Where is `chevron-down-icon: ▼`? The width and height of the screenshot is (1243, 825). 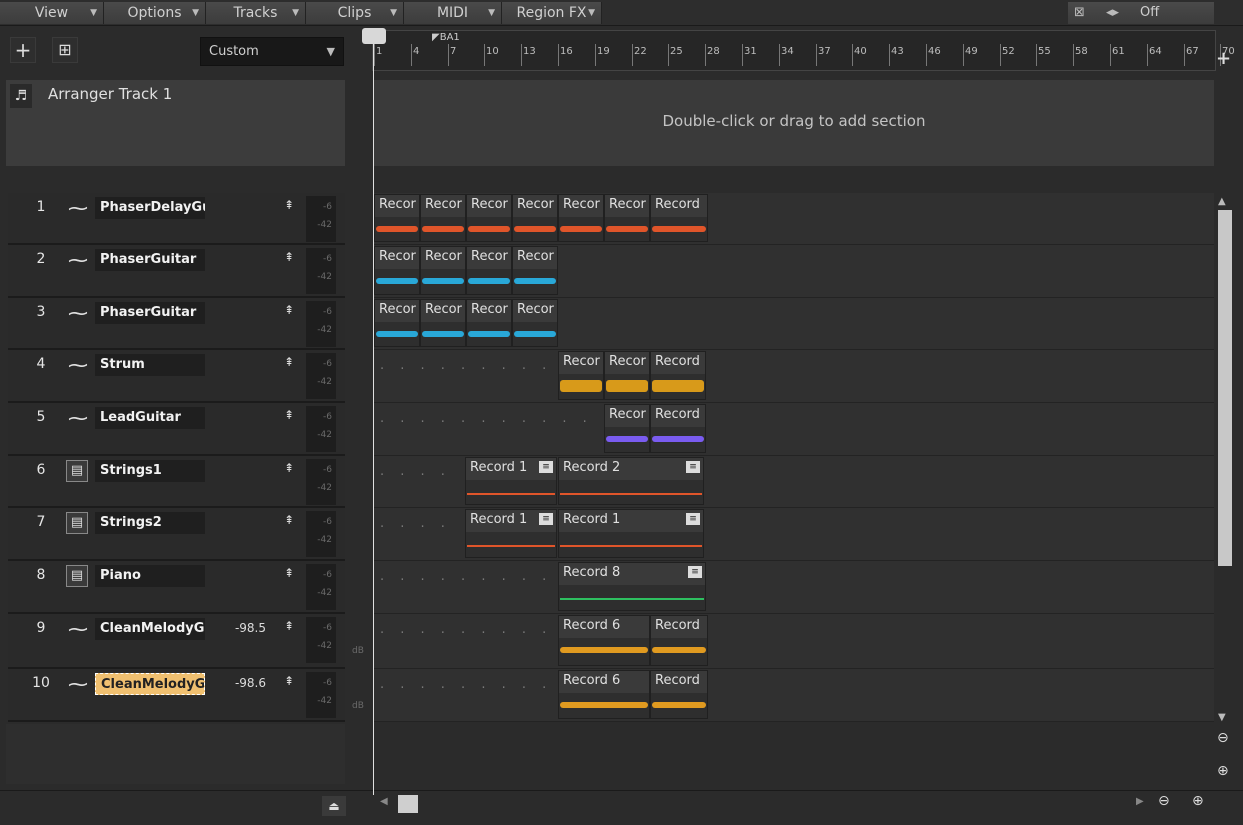 chevron-down-icon: ▼ is located at coordinates (491, 13).